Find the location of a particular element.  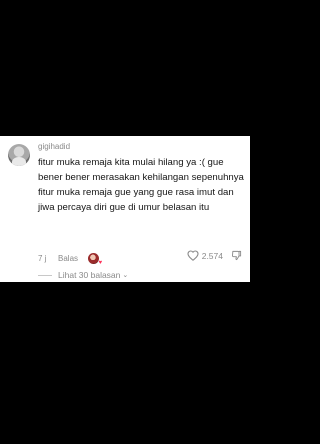

comment-meta: 7 j Balas ♥ is located at coordinates (70, 258).